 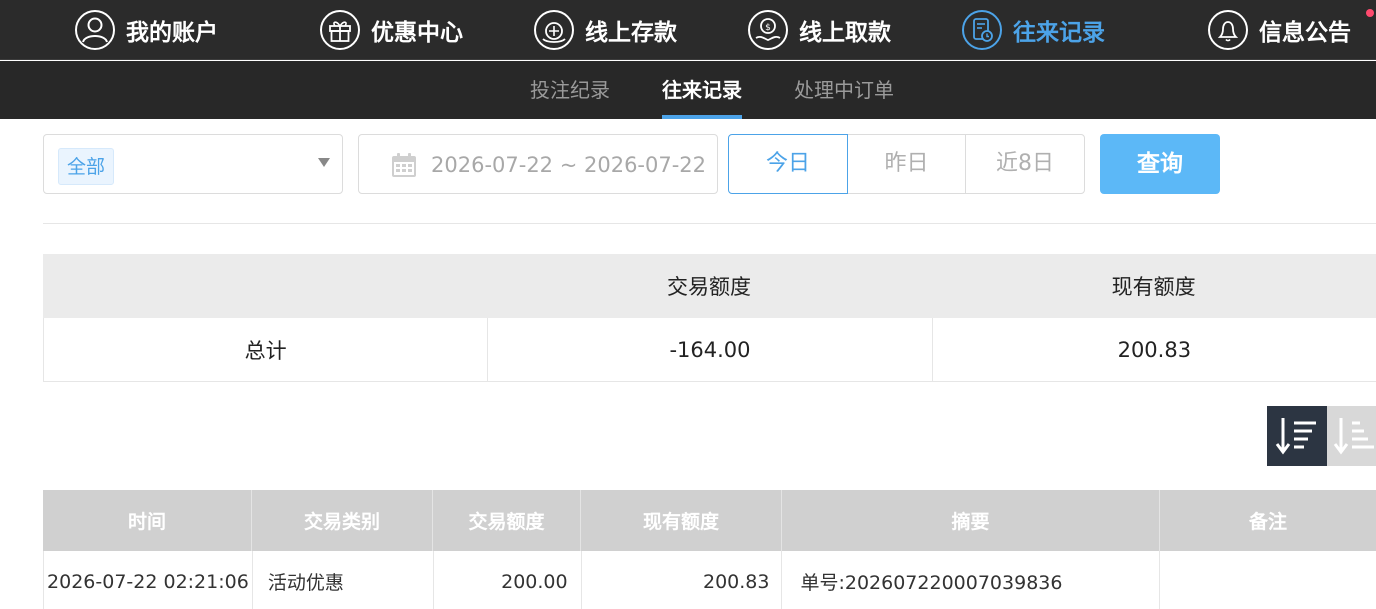 I want to click on range-last-8-days-button: 近8日, so click(x=1025, y=164).